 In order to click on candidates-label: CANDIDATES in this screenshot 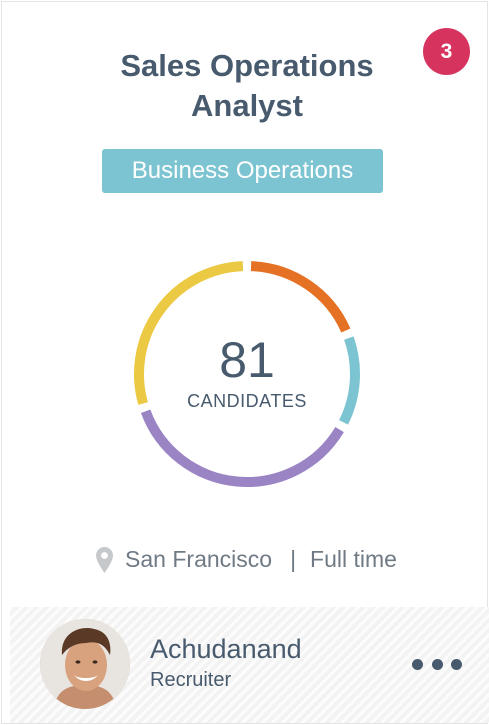, I will do `click(247, 401)`.